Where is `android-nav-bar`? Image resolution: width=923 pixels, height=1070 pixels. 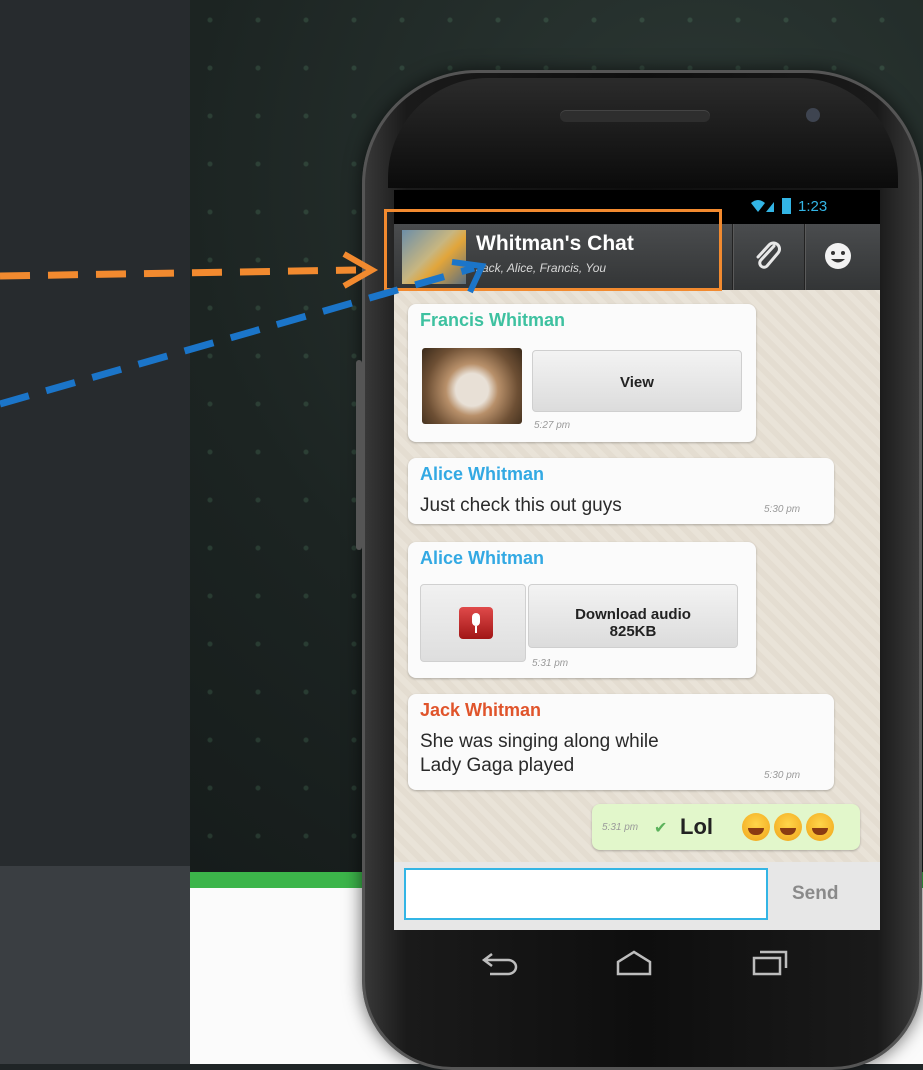
android-nav-bar is located at coordinates (637, 965).